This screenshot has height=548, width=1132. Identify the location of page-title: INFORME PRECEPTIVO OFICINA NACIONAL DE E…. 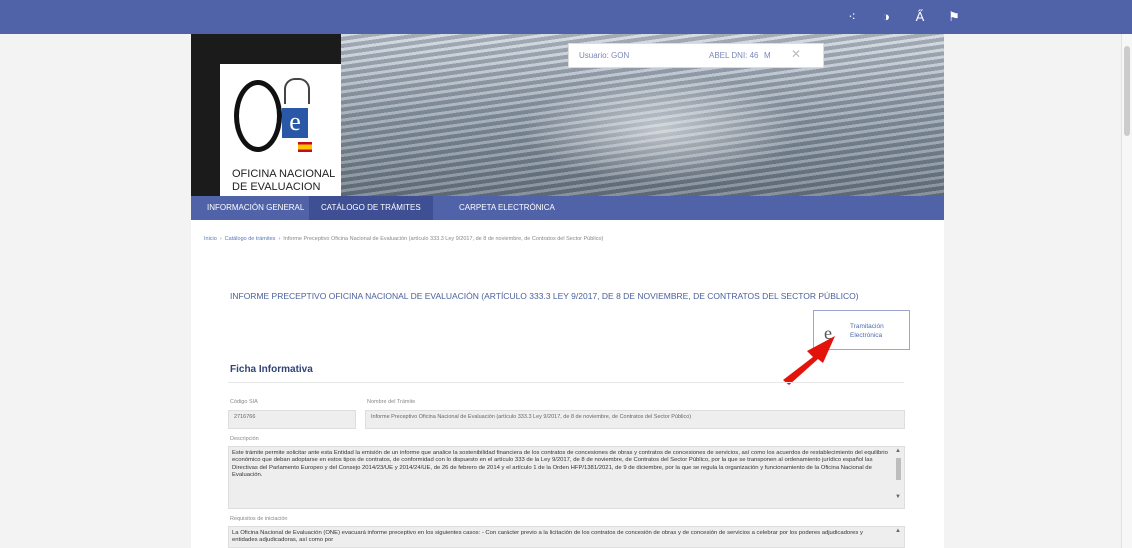
(544, 296).